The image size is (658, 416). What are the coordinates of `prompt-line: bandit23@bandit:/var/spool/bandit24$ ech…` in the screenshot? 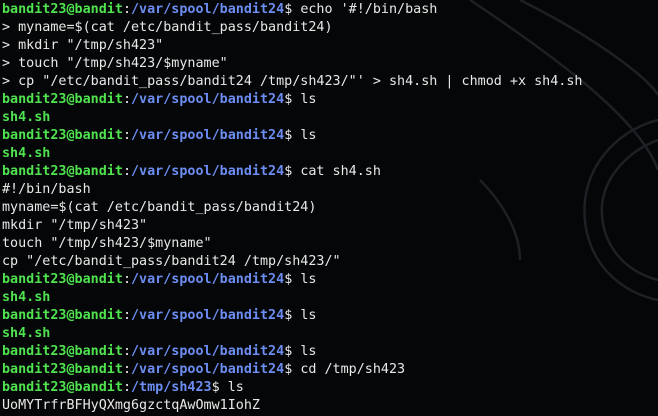 It's located at (330, 10).